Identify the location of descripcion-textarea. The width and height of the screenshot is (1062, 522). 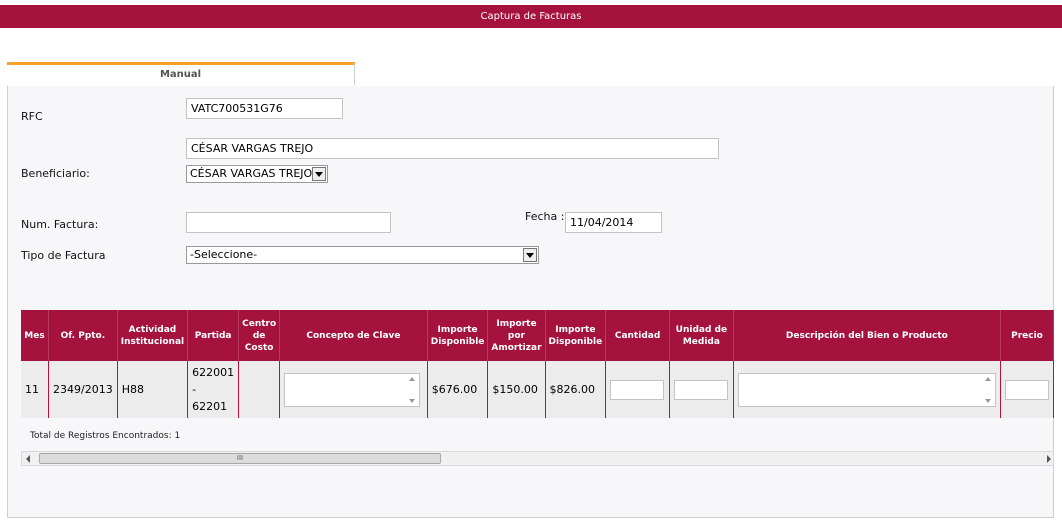
(866, 389).